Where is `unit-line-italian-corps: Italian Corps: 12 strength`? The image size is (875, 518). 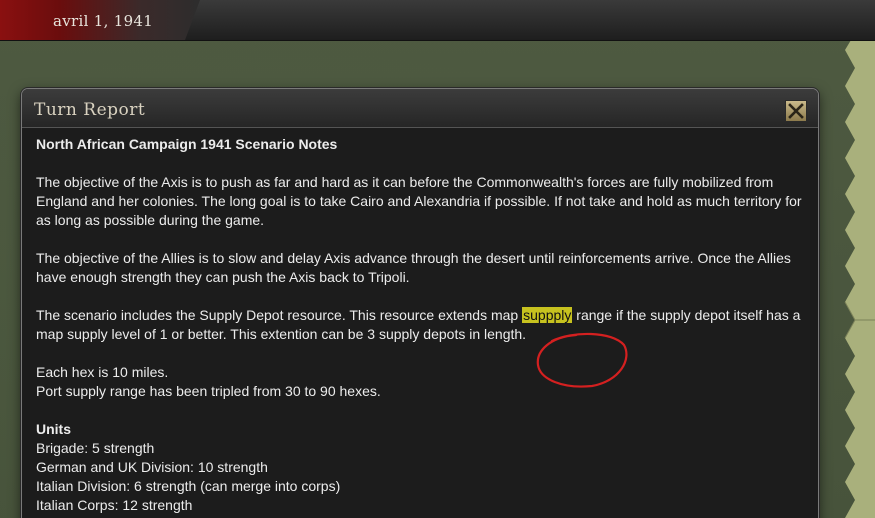 unit-line-italian-corps: Italian Corps: 12 strength is located at coordinates (114, 505).